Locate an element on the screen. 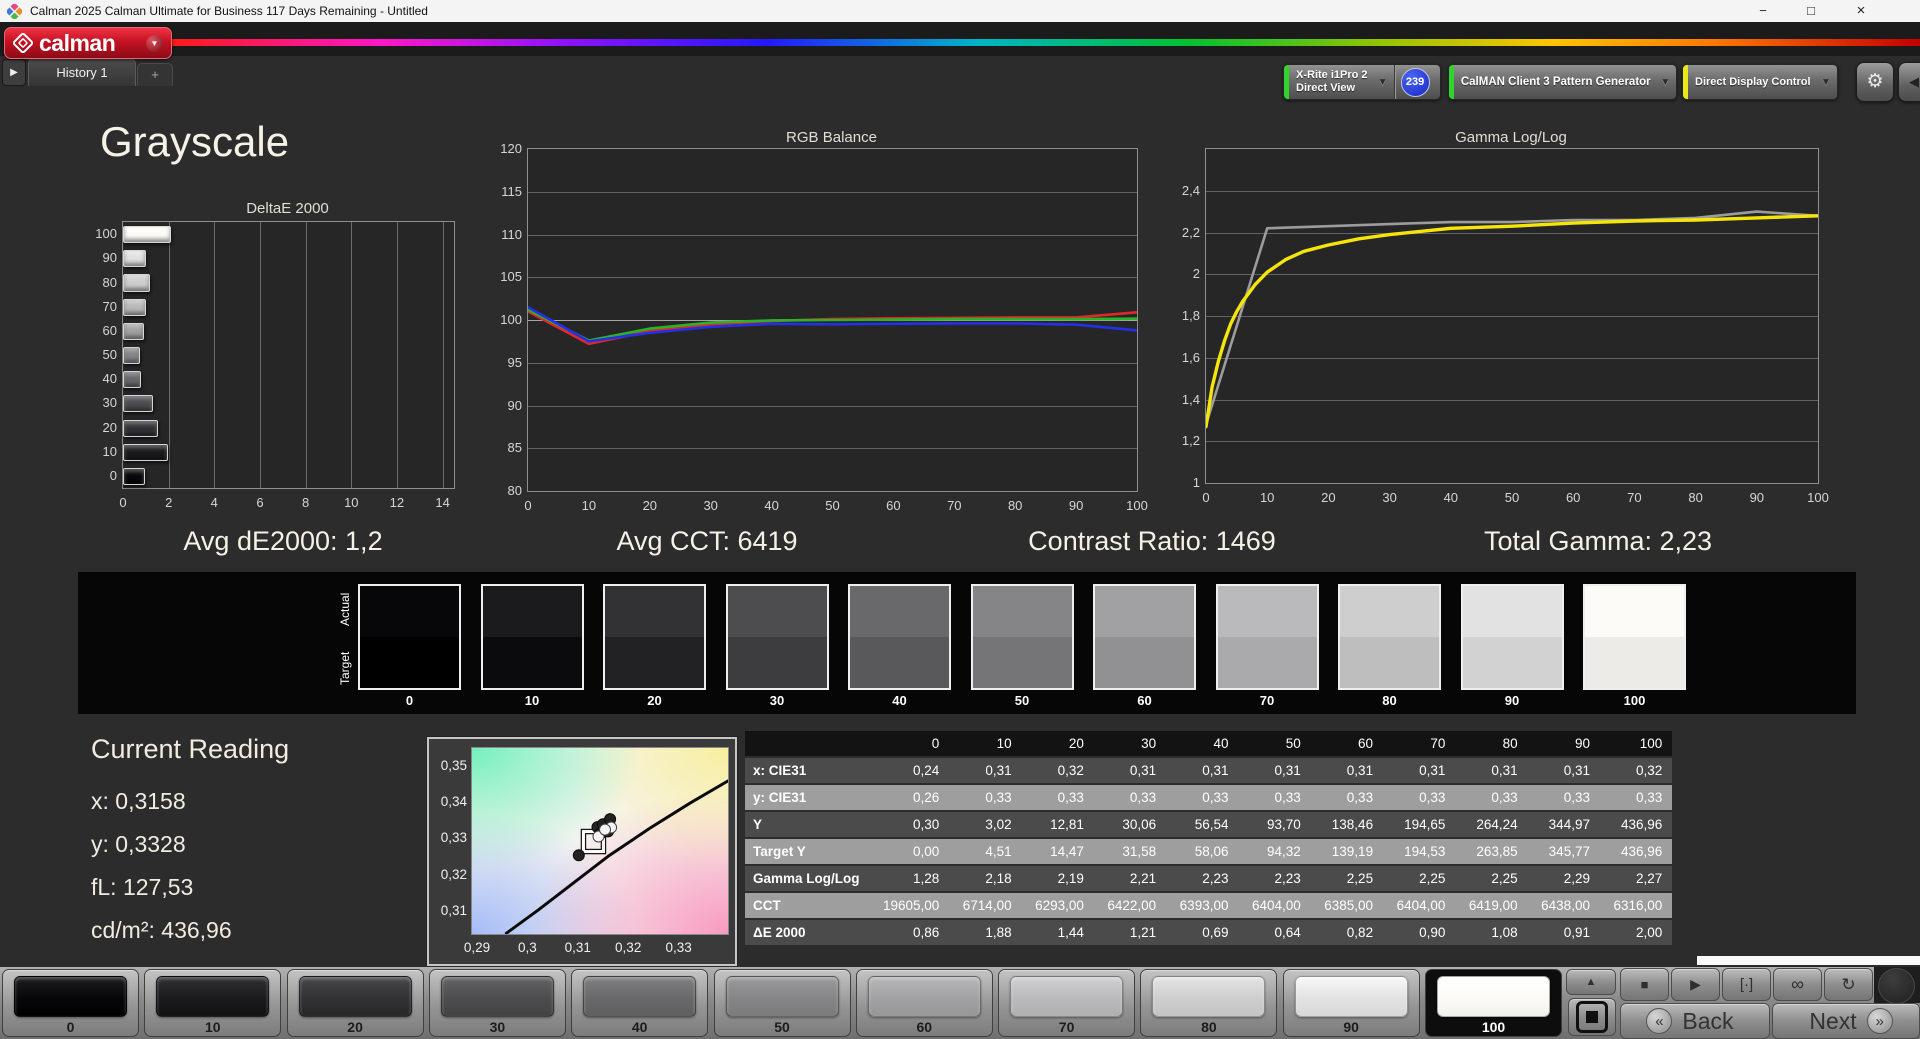 This screenshot has height=1039, width=1920. pattern-level-button-0: 0 is located at coordinates (70, 1003).